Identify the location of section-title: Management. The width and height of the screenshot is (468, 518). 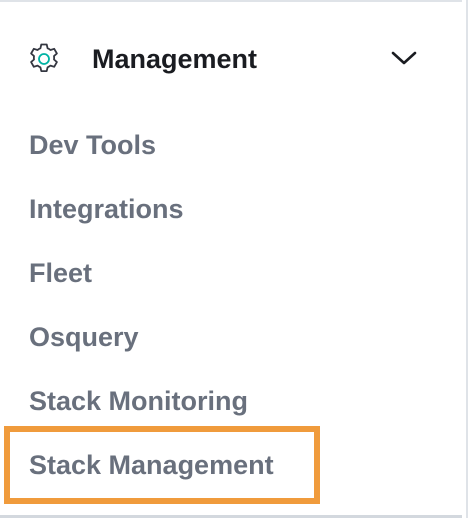
(175, 59).